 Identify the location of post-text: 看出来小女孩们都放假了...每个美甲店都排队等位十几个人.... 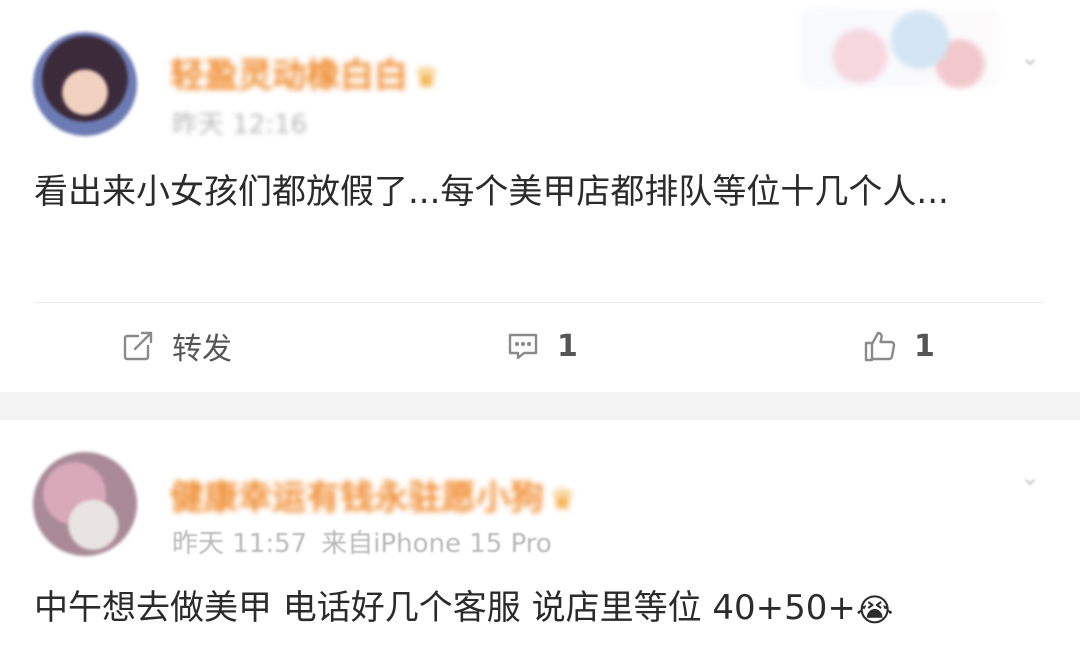
(491, 192).